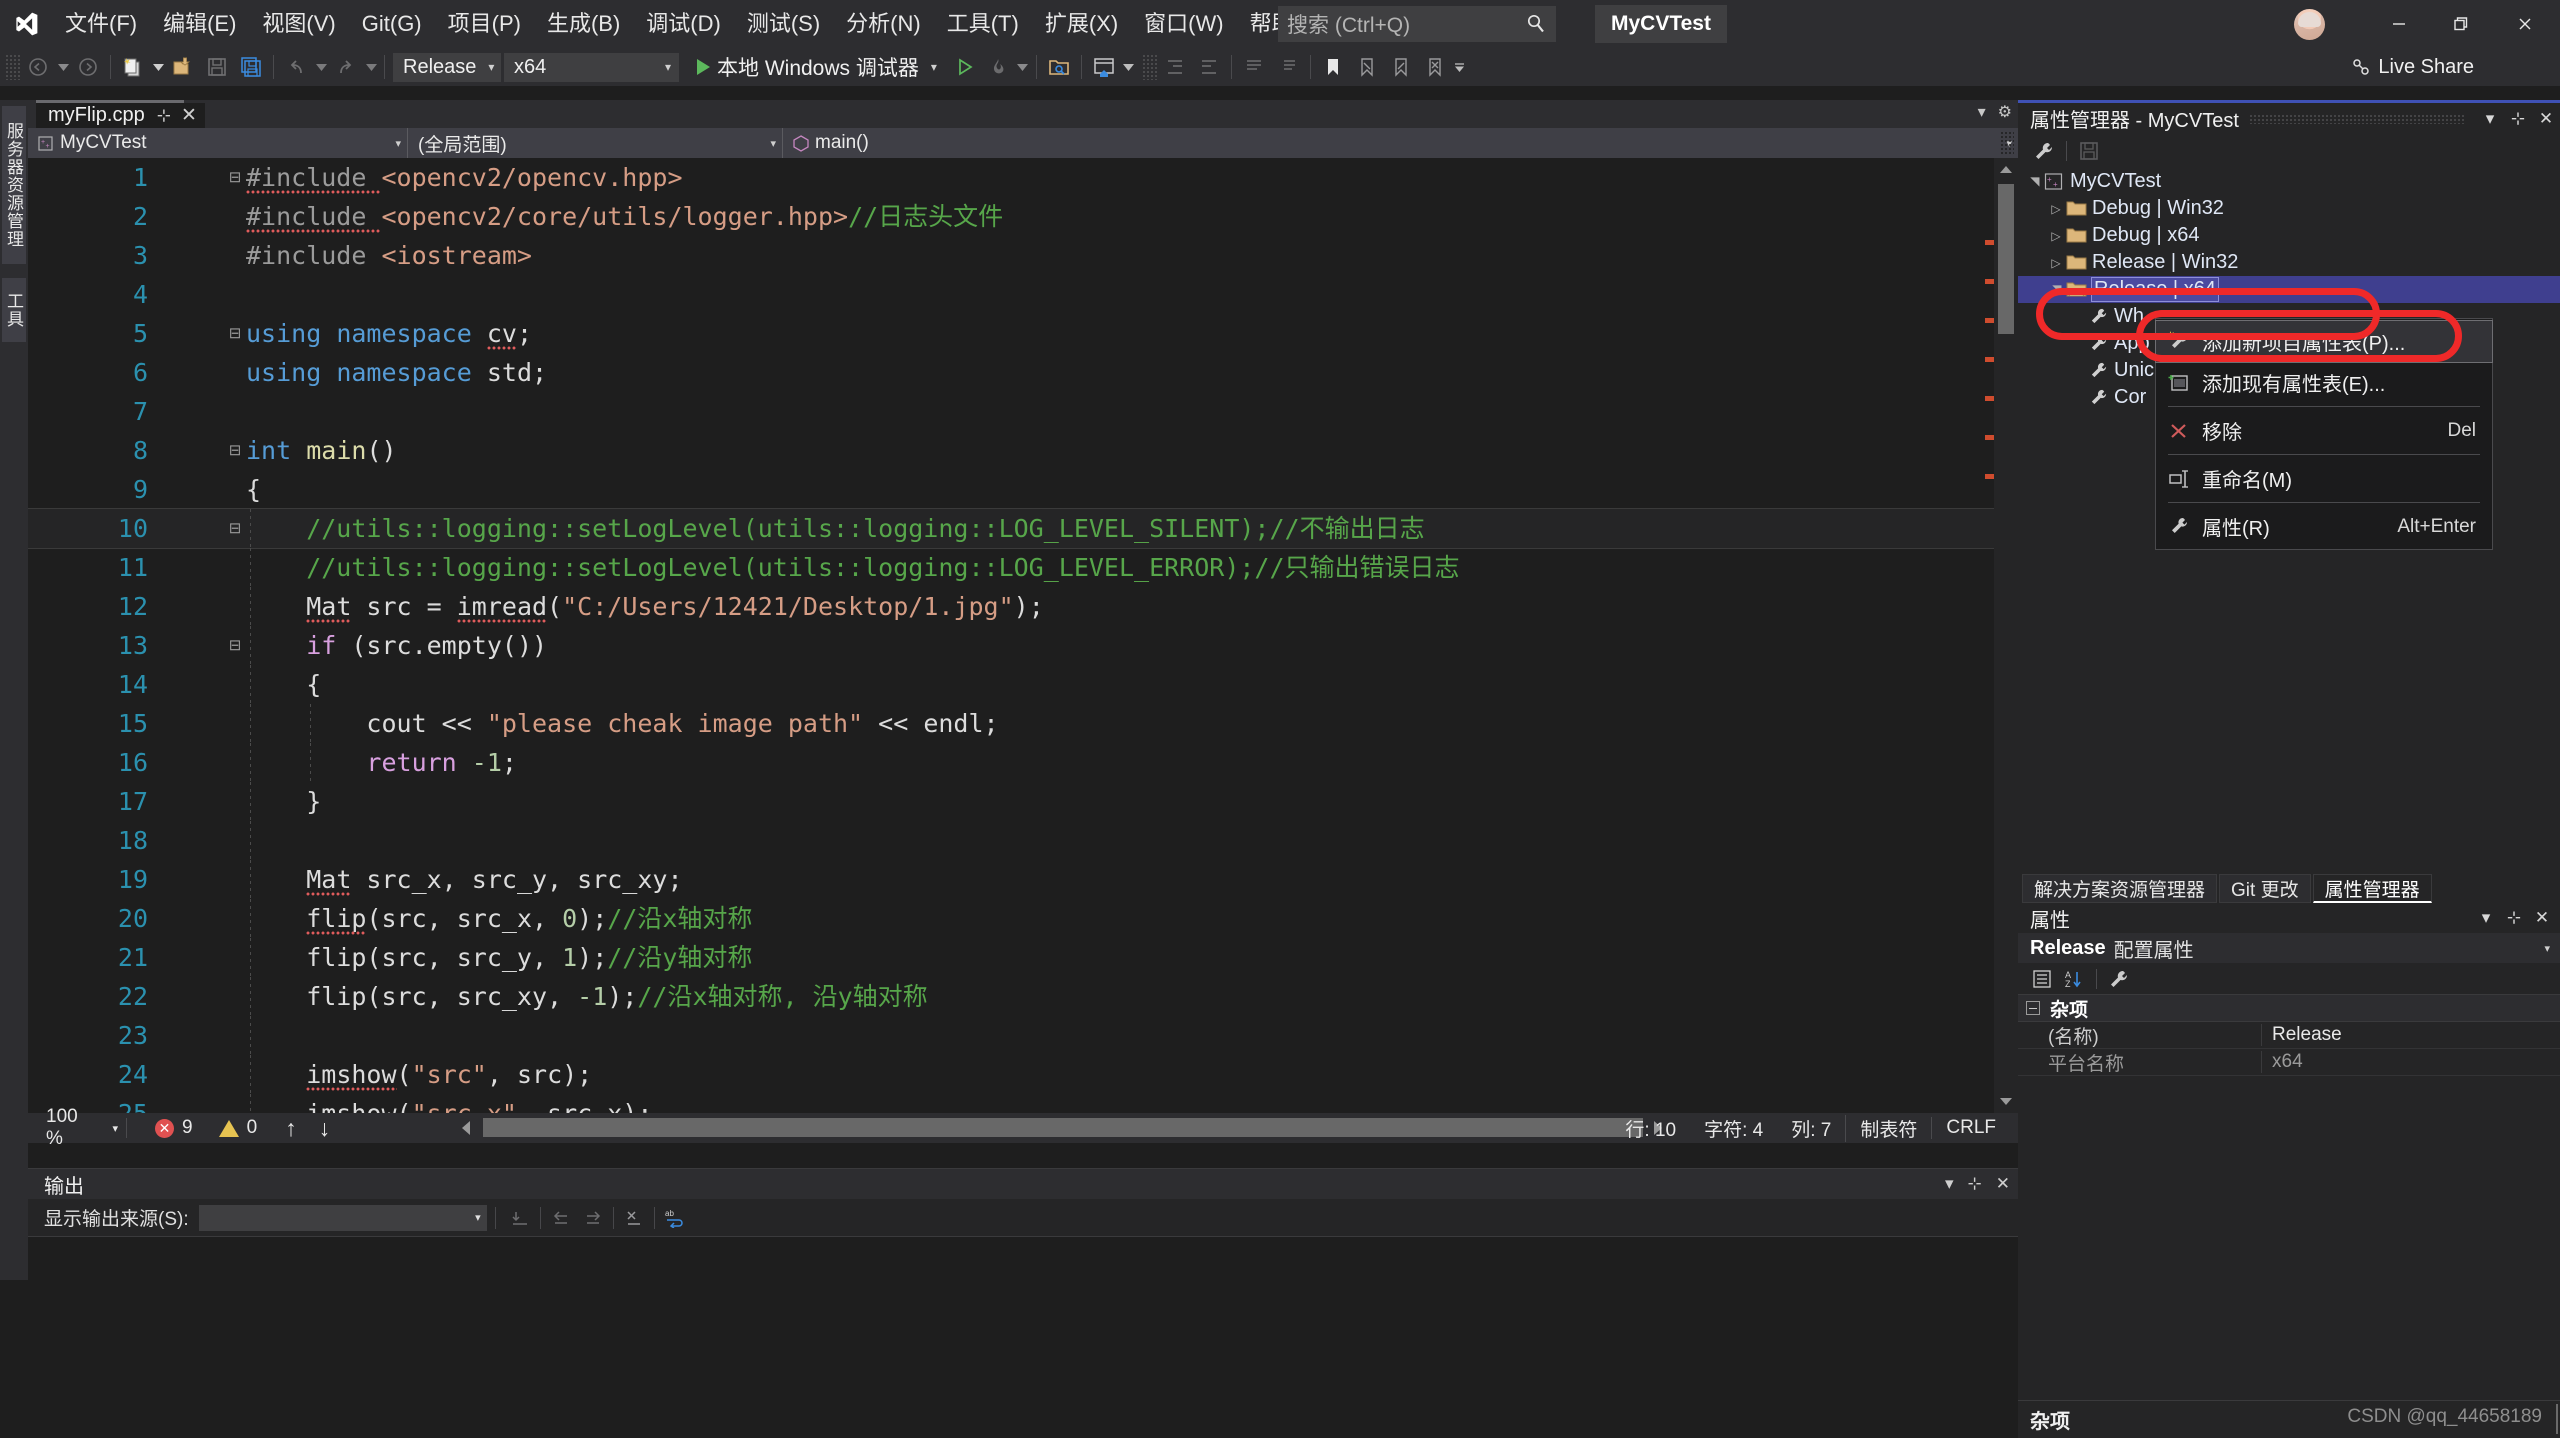  What do you see at coordinates (595, 143) in the screenshot?
I see `navbar-scope-combo: (全局范围) ▾` at bounding box center [595, 143].